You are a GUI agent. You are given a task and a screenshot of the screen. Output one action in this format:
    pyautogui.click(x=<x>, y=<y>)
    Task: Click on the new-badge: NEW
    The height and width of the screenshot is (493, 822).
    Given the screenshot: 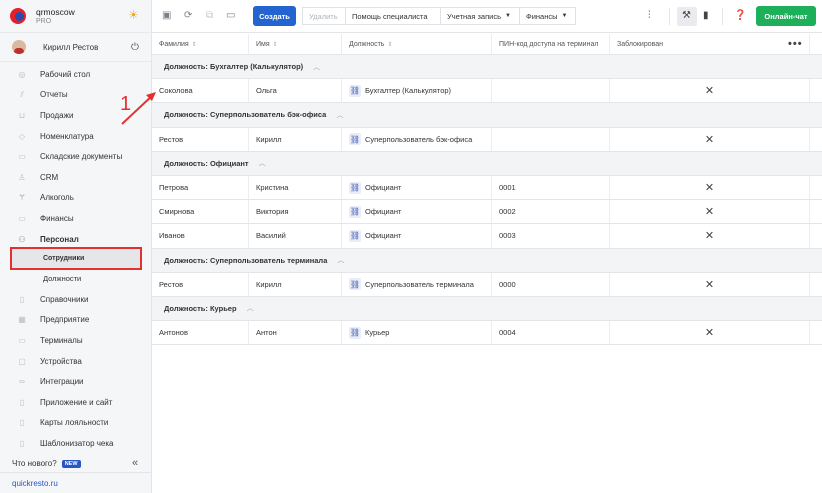 What is the action you would take?
    pyautogui.click(x=71, y=463)
    